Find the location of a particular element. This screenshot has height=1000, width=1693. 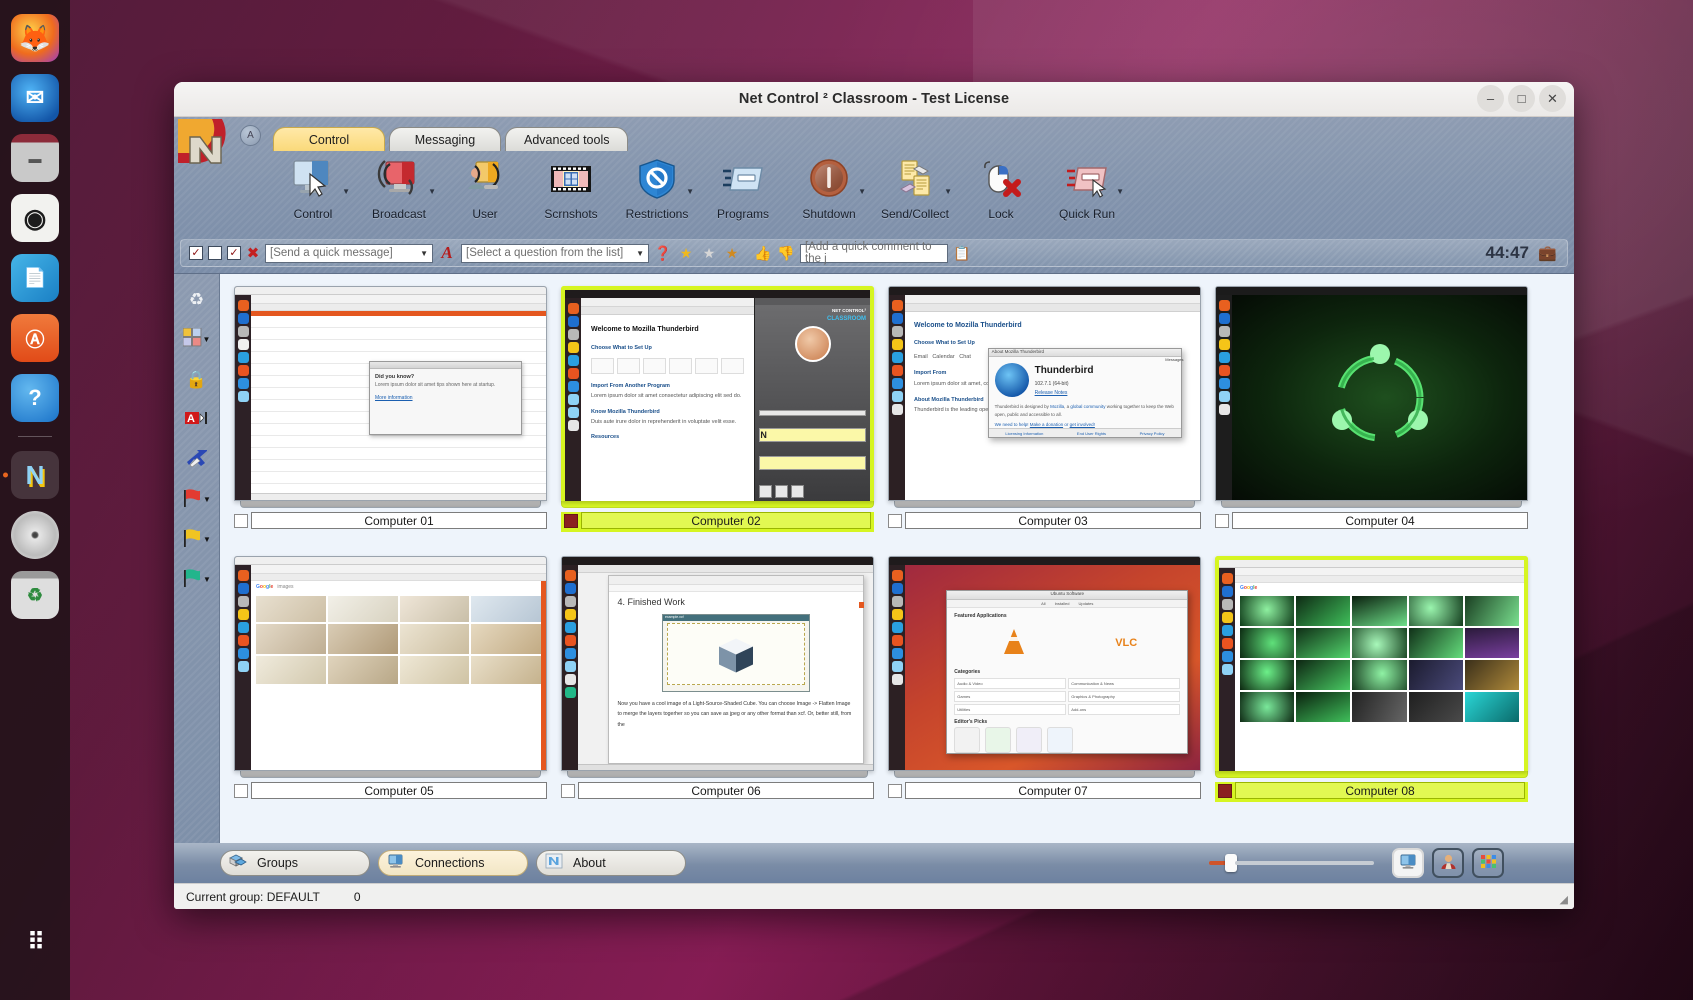

sidebar-item-flag-green-tool: ▼ is located at coordinates (197, 579).